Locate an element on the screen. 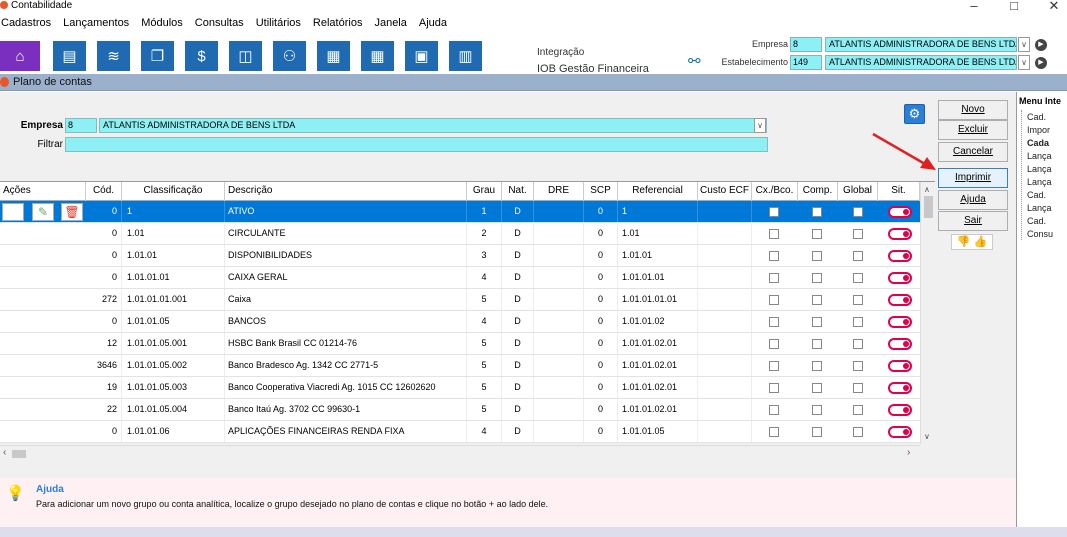 Image resolution: width=1067 pixels, height=537 pixels. empresa-code-field: 8 is located at coordinates (81, 125).